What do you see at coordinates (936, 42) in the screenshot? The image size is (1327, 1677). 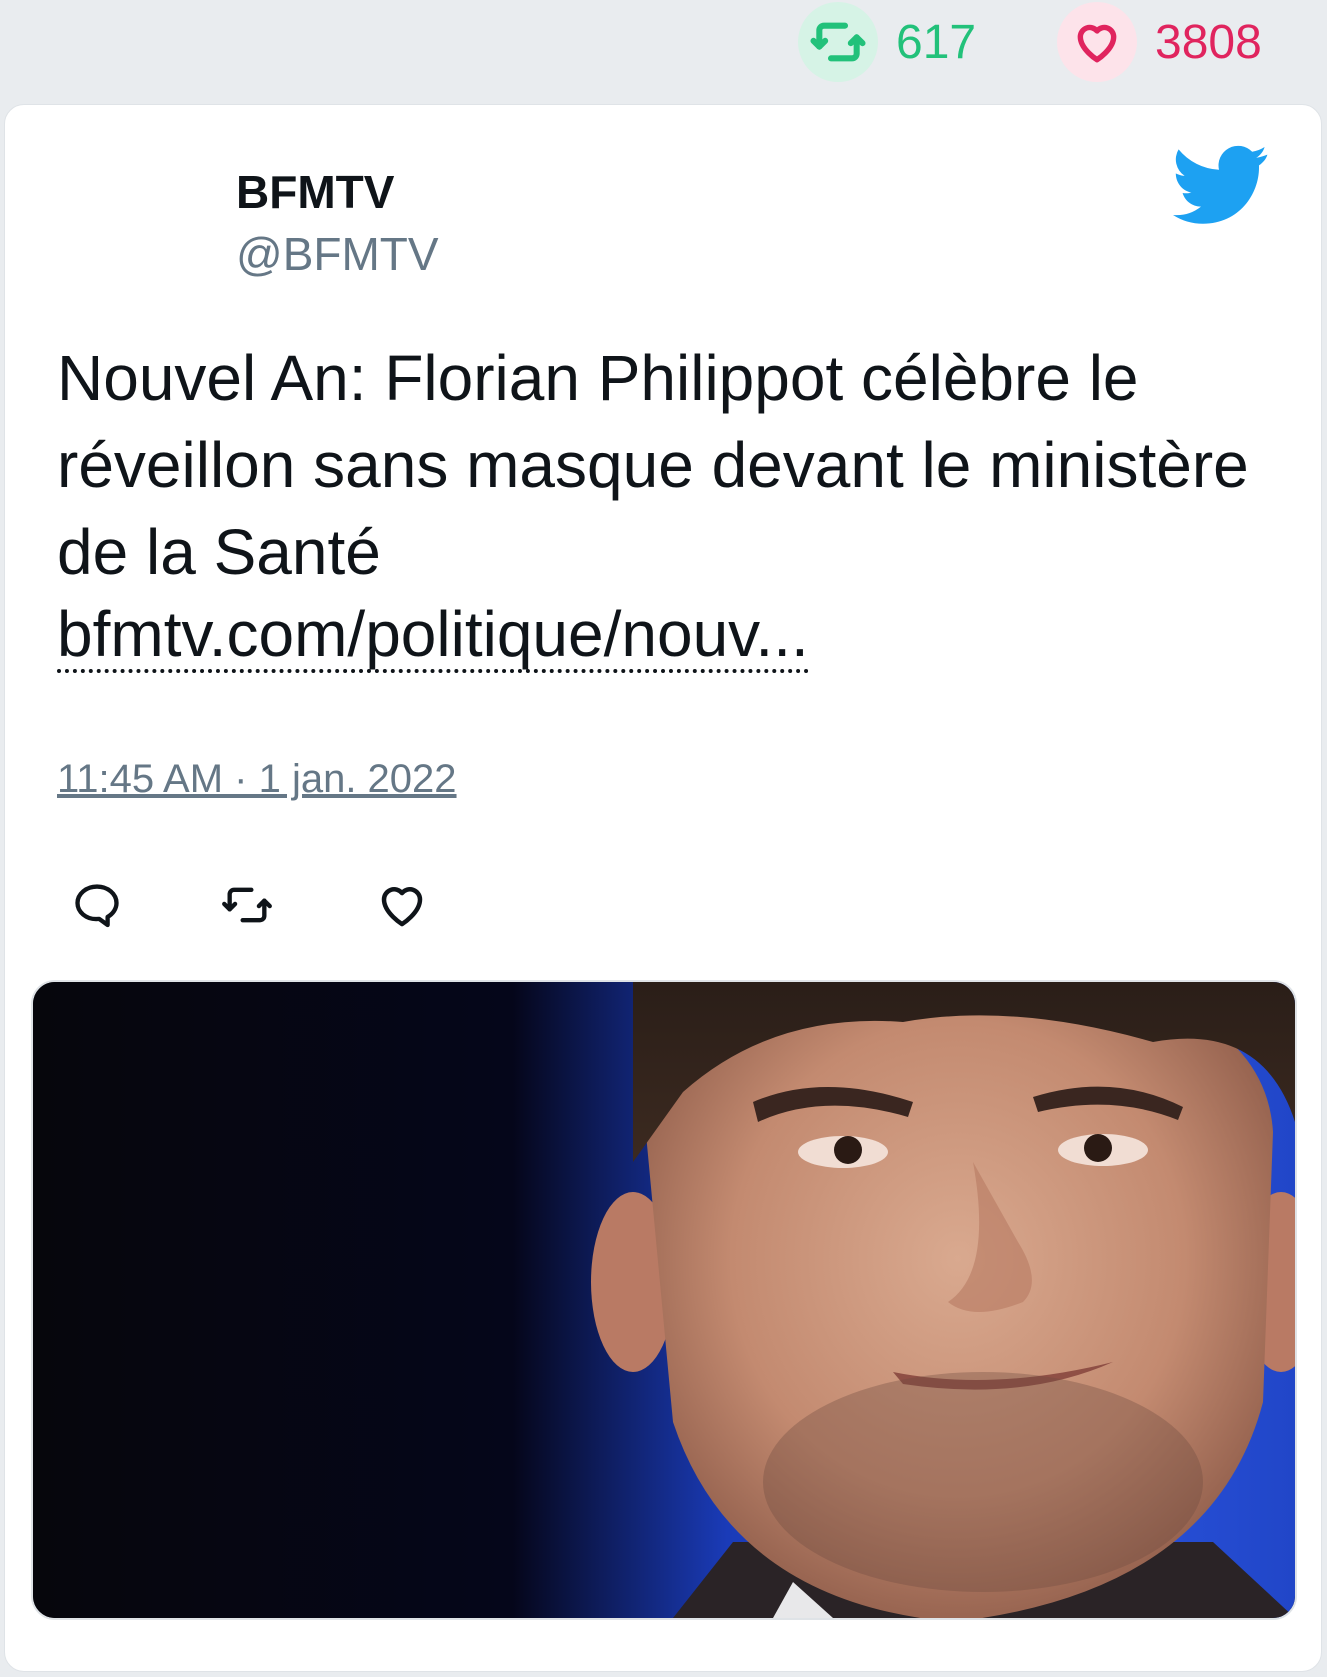 I see `retweet-count: 617` at bounding box center [936, 42].